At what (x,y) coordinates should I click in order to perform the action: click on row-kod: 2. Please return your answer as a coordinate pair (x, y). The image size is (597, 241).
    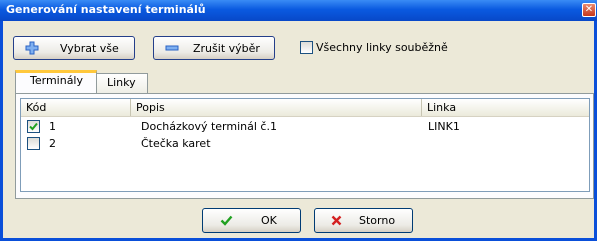
    Looking at the image, I should click on (52, 143).